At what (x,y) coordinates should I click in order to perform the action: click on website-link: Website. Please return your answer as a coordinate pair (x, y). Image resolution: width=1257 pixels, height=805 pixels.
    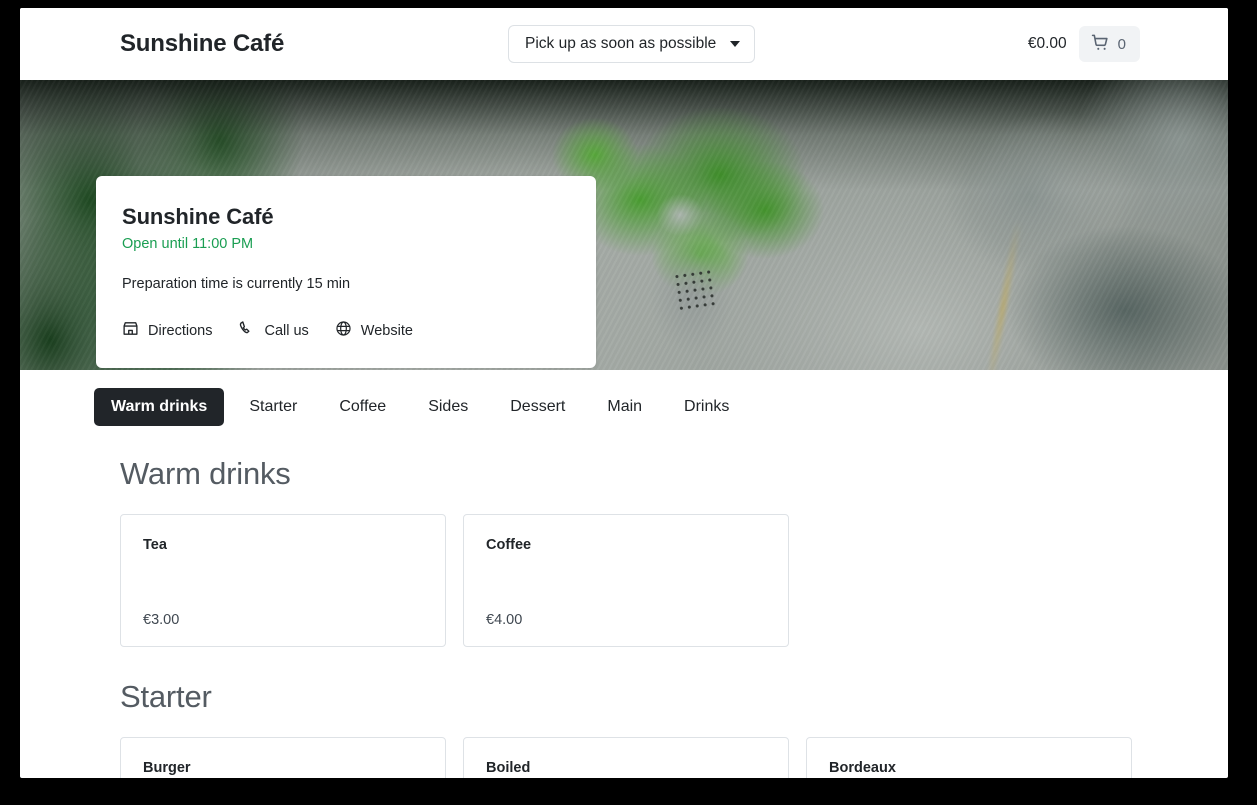
    Looking at the image, I should click on (374, 331).